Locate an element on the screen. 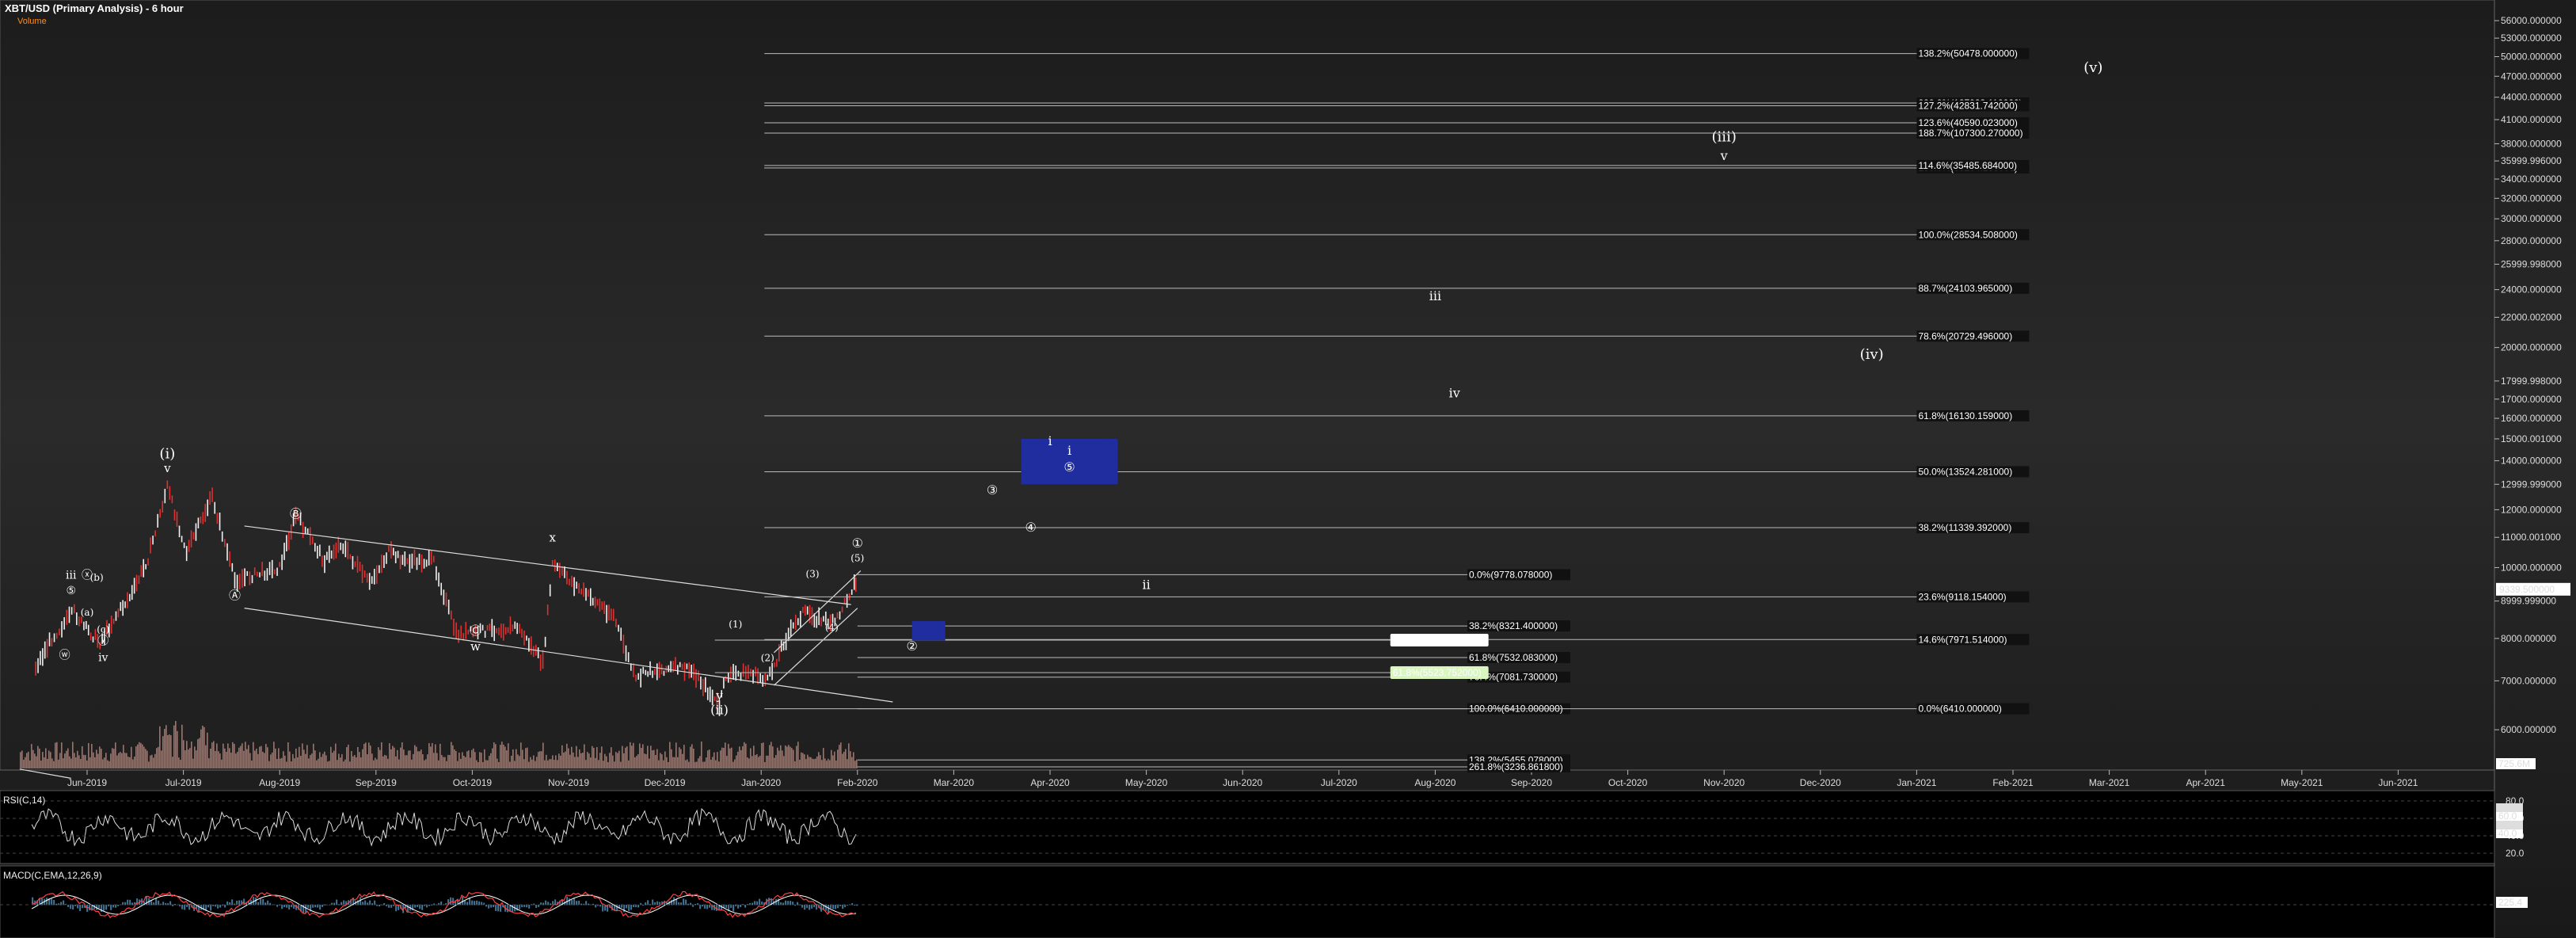 The width and height of the screenshot is (2576, 938). elliott-wave-label: y is located at coordinates (719, 695).